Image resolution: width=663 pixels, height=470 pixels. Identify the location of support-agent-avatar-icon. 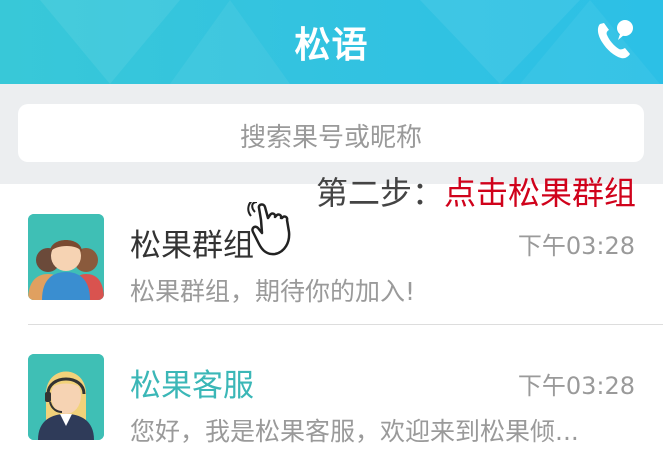
(66, 397).